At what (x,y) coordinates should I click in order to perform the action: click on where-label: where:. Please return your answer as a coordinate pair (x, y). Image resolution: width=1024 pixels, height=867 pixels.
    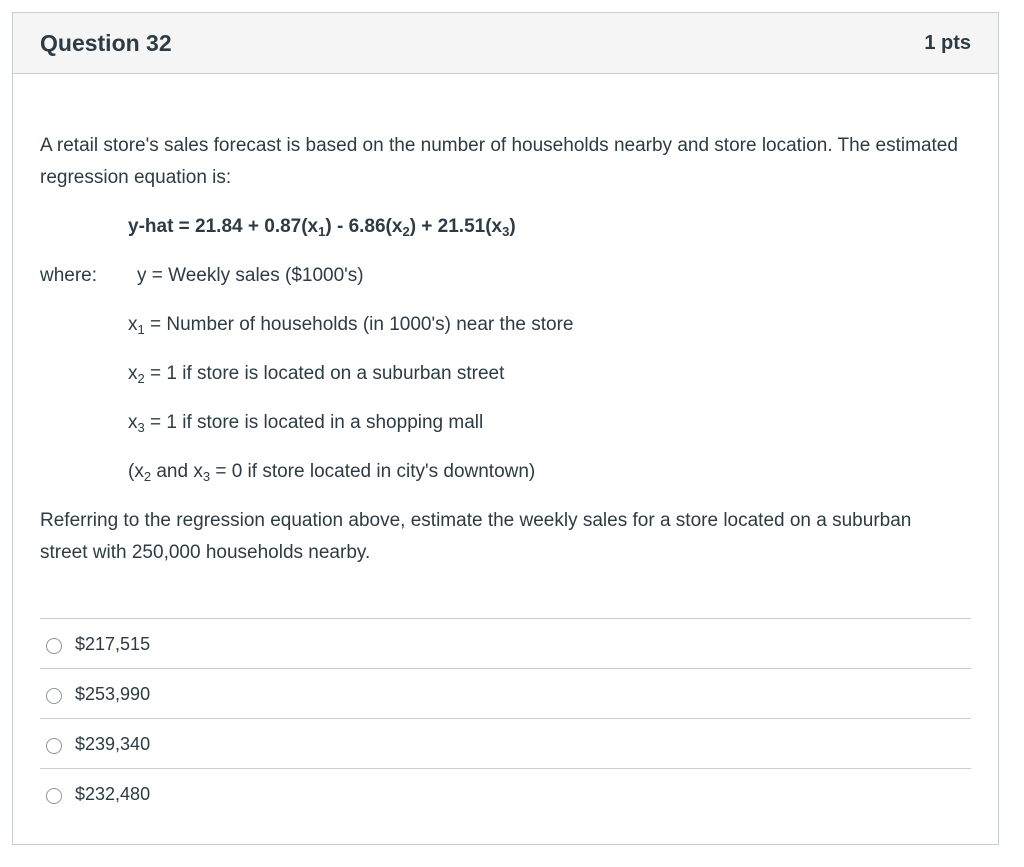
    Looking at the image, I should click on (69, 275).